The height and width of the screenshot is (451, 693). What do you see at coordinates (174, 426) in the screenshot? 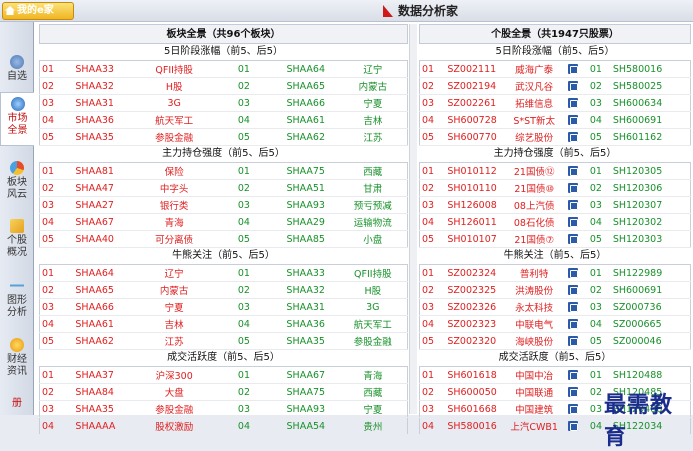
I see `name-cell: 股权激励` at bounding box center [174, 426].